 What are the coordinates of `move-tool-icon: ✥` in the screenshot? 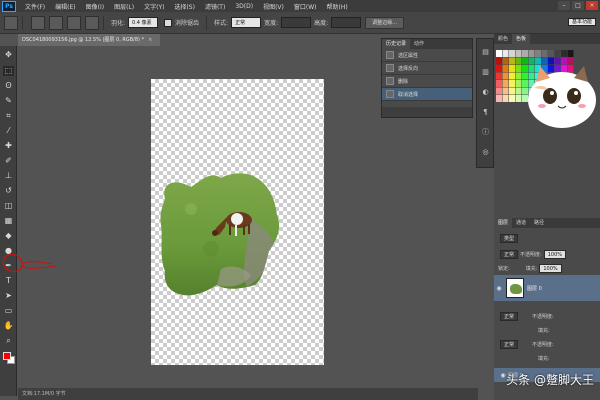 It's located at (8, 55).